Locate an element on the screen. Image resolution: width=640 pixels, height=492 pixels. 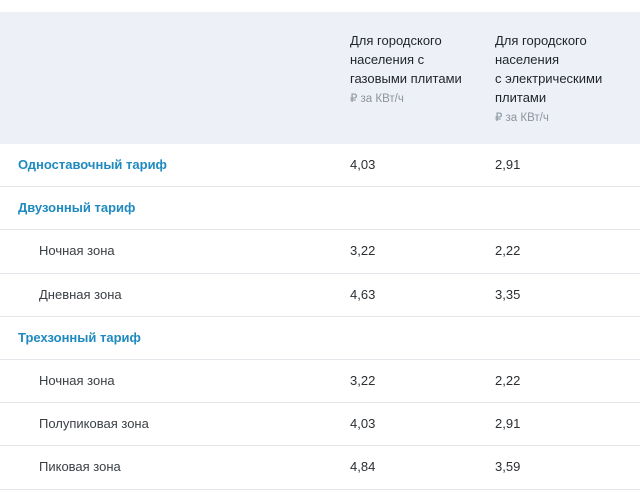
table-row-three-zone: Трехзонный тариф is located at coordinates (320, 338).